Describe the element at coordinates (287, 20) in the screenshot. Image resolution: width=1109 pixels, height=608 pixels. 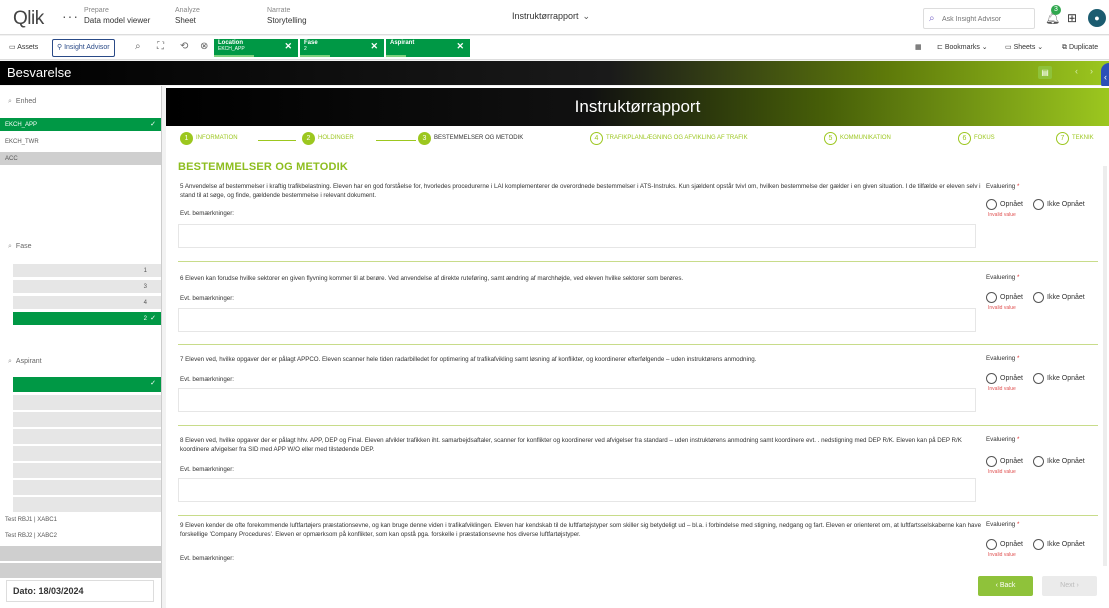
I see `nav-narrate-value: Storytelling` at that location.